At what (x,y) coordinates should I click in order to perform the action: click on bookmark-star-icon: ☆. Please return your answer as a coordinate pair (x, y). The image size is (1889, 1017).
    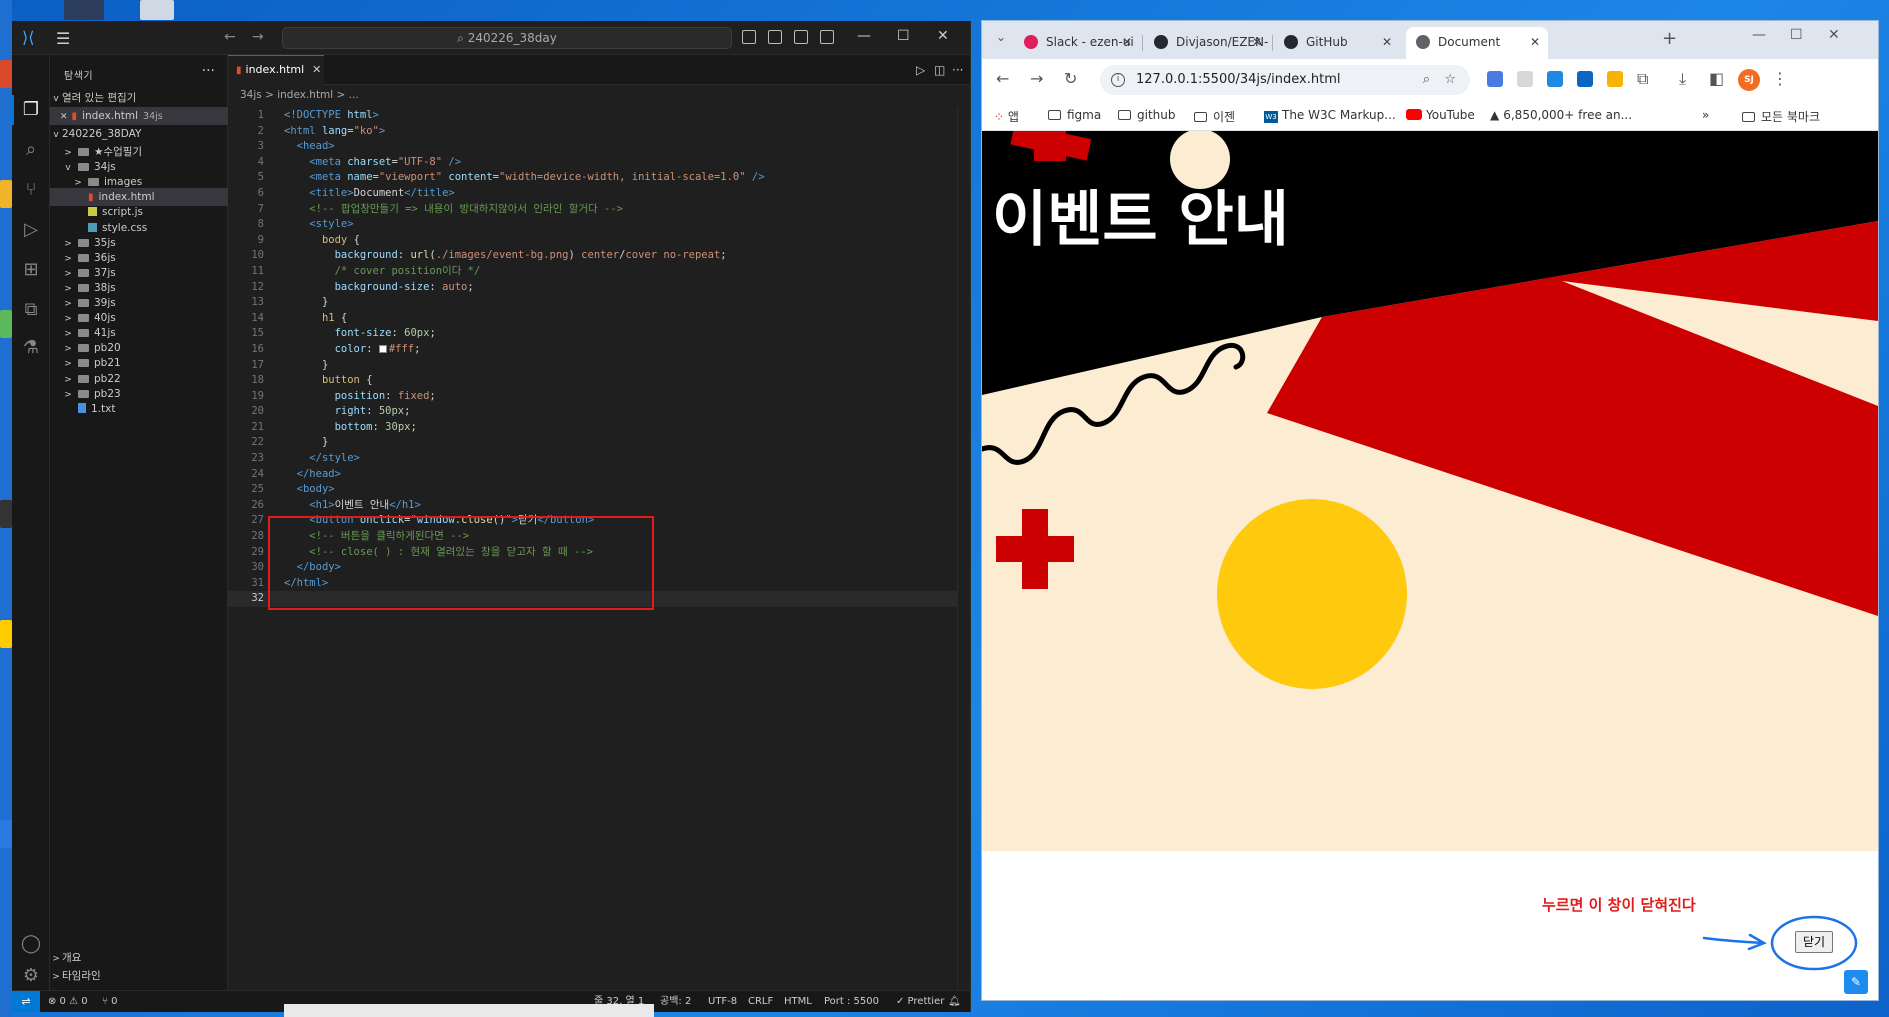
    Looking at the image, I should click on (1450, 80).